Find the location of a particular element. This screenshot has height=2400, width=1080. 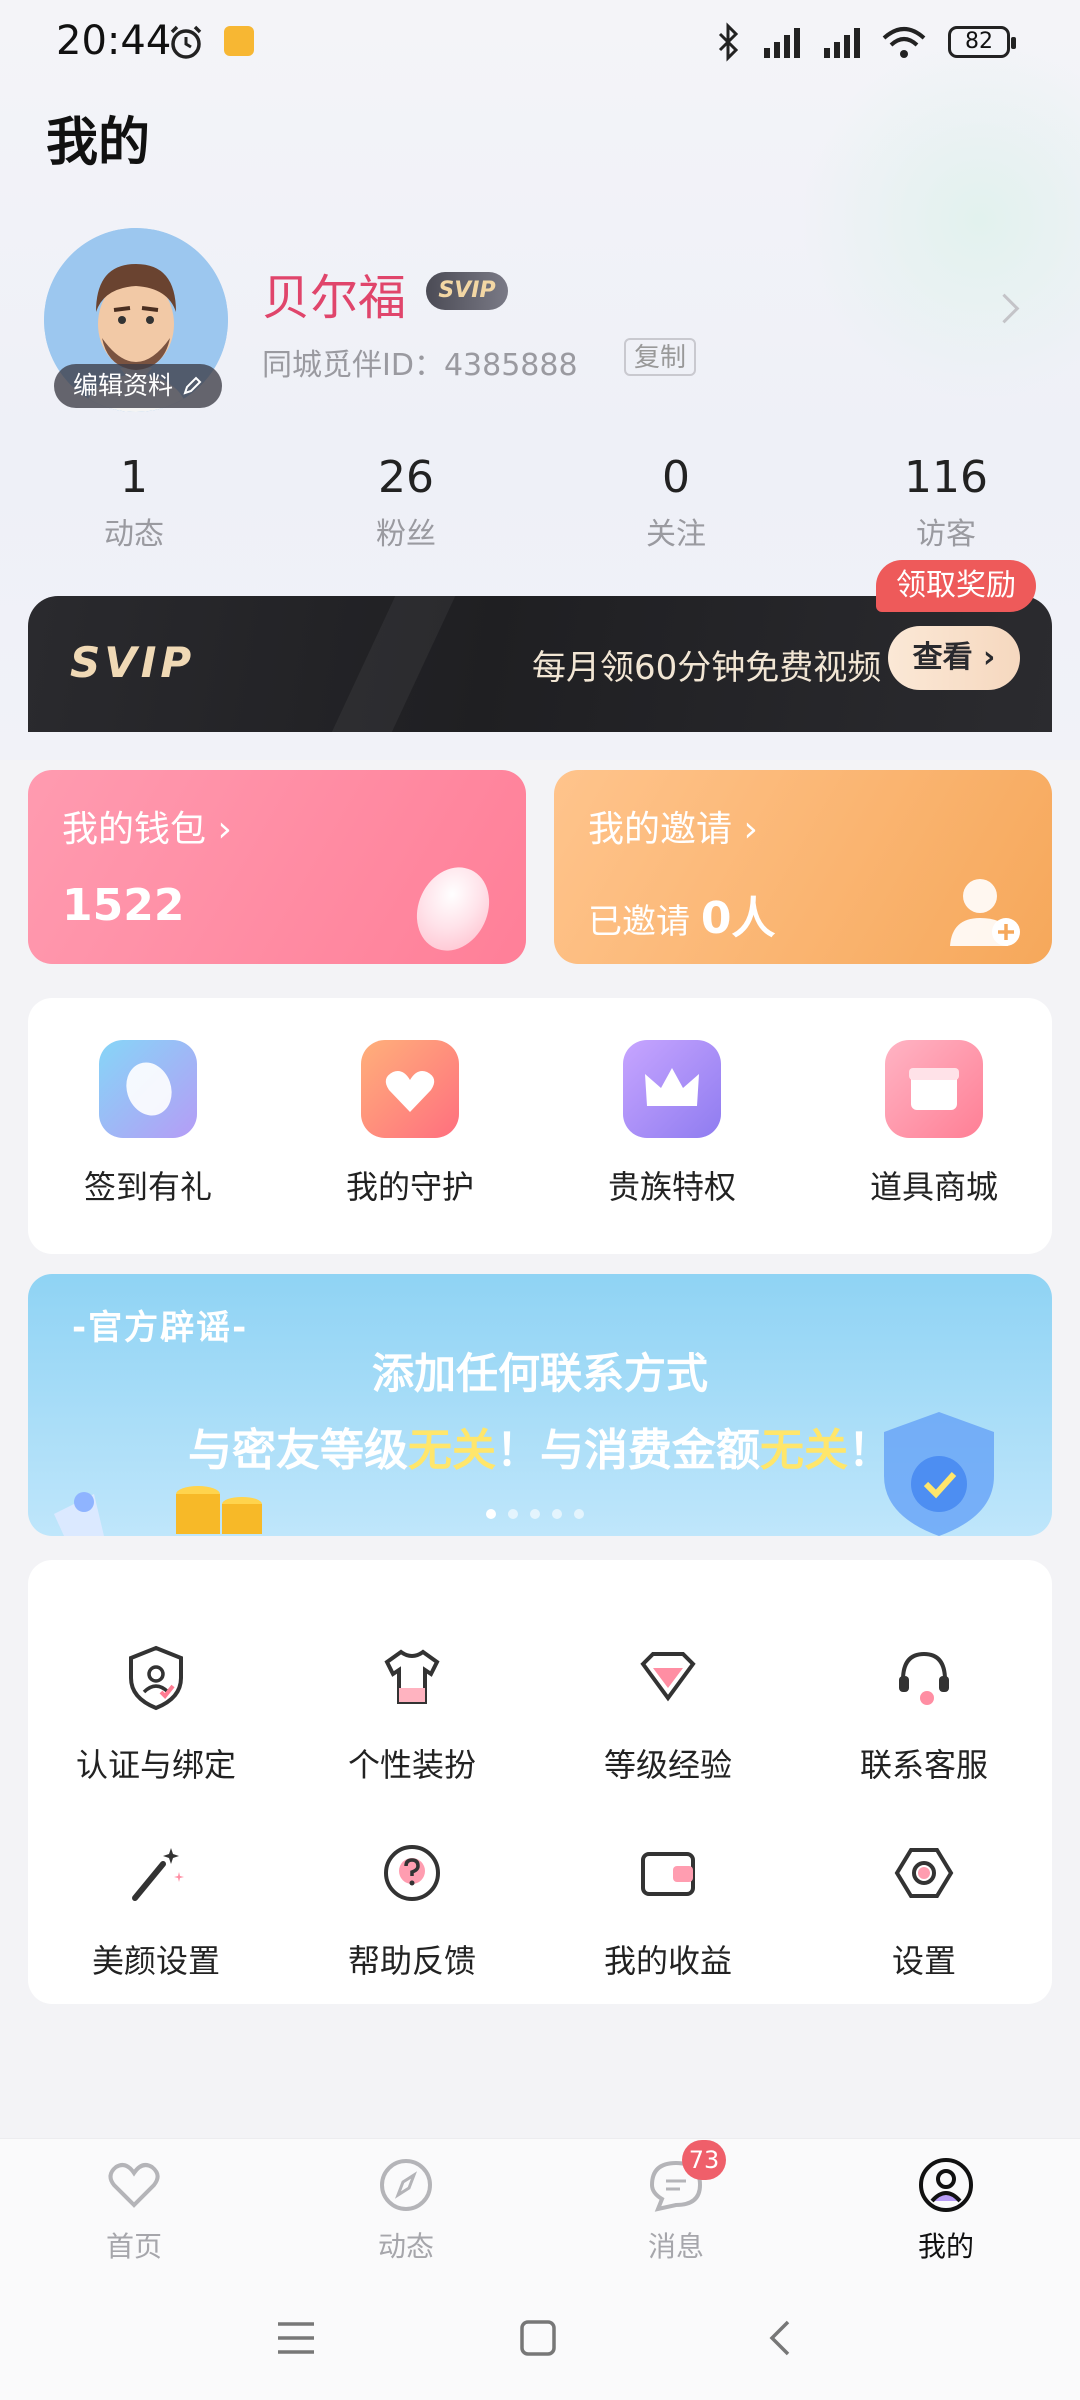

nav-label: 我的 is located at coordinates (945, 2246).